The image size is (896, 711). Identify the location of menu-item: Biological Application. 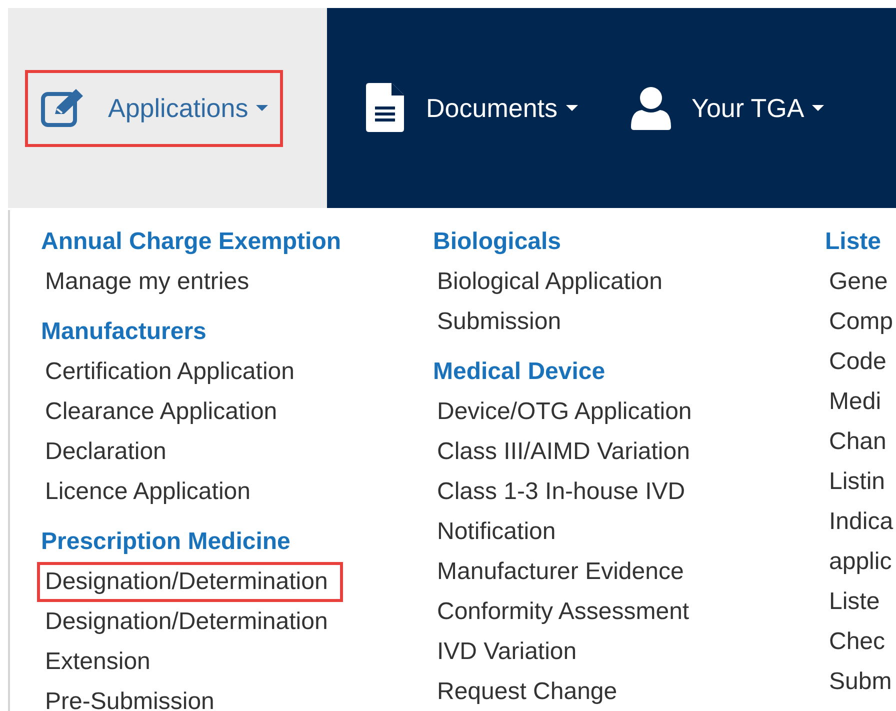
(547, 282).